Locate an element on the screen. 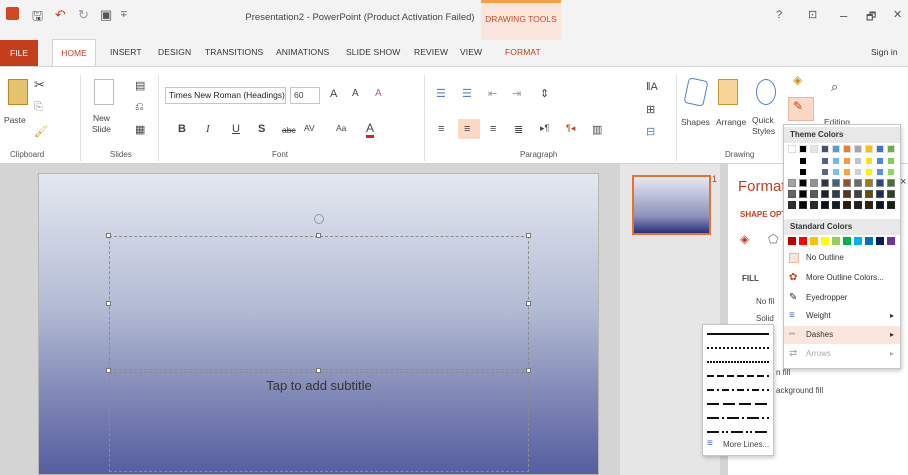 The width and height of the screenshot is (908, 475). tab-design: DESIGN is located at coordinates (174, 52).